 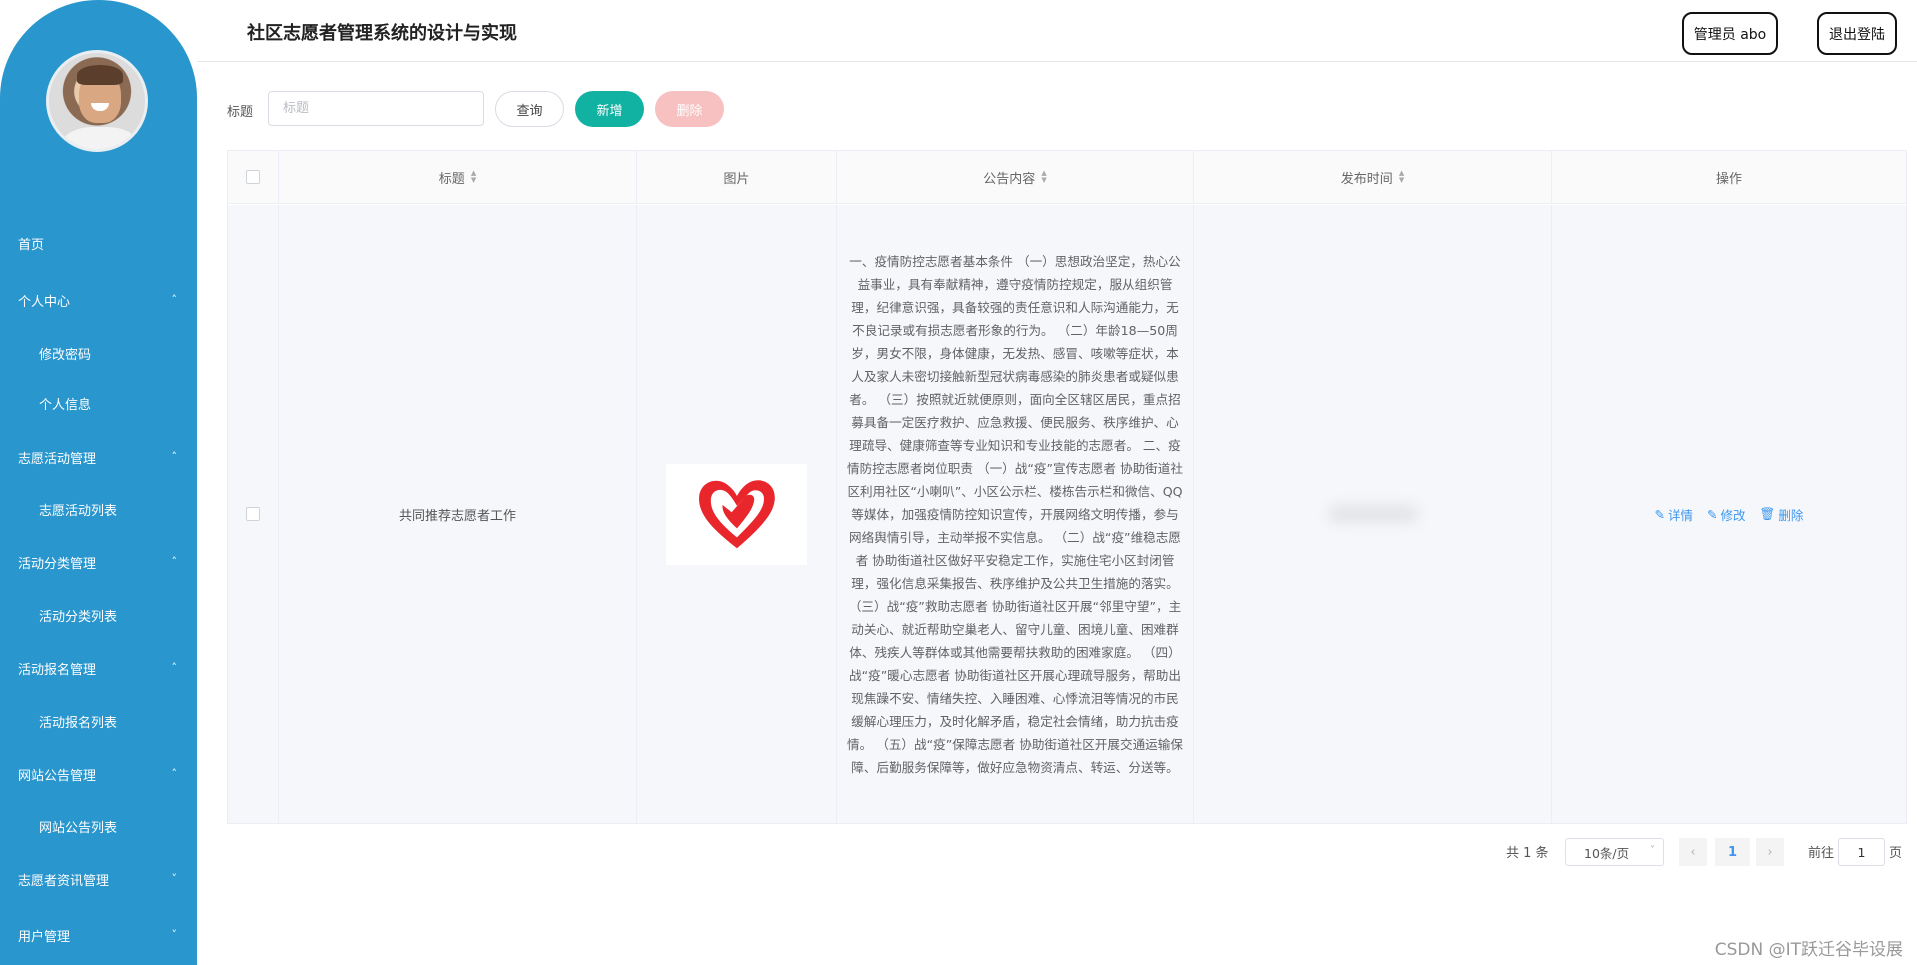 I want to click on sidebar-item-label: 个人信息, so click(x=65, y=405).